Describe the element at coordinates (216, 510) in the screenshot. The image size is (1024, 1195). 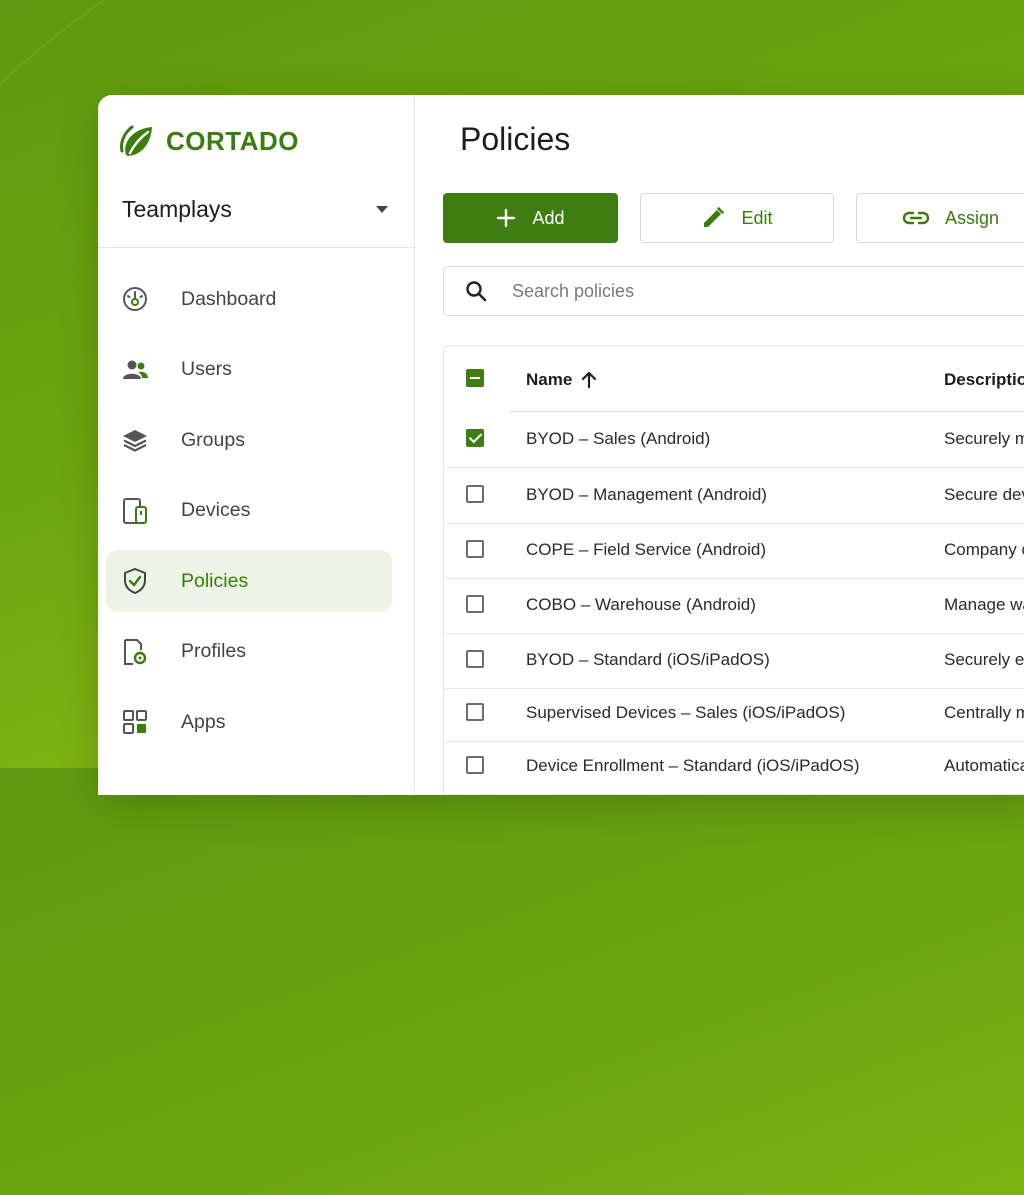
I see `sidebar-item-label: Devices` at that location.